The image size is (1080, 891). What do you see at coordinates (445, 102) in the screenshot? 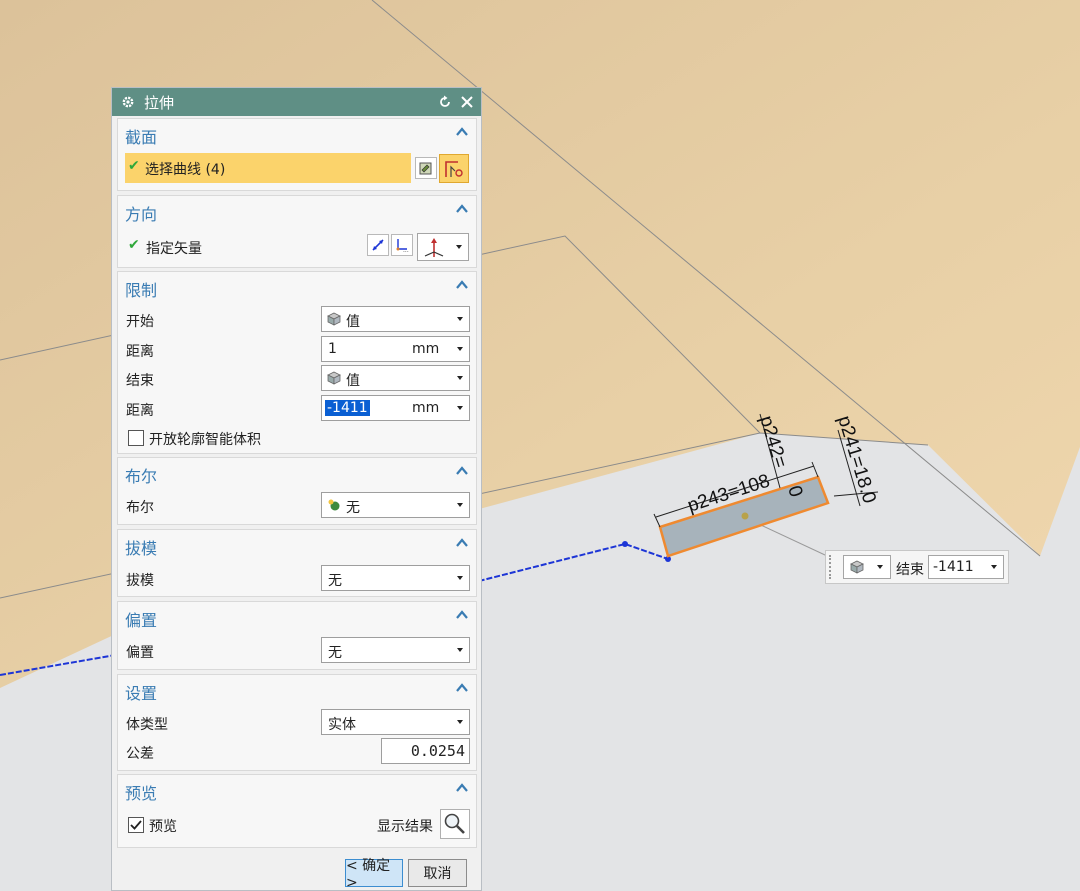
I see `reset-icon` at bounding box center [445, 102].